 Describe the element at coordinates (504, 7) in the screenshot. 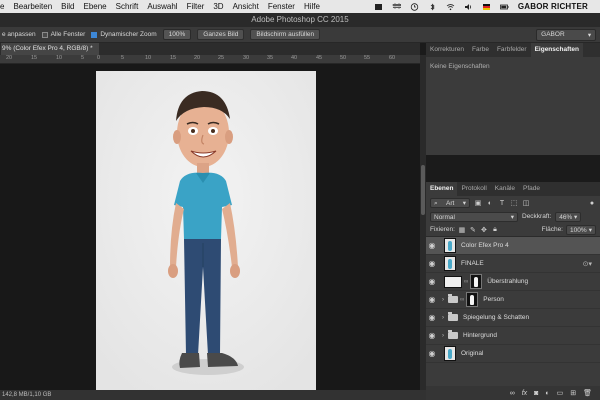

I see `battery-icon` at that location.